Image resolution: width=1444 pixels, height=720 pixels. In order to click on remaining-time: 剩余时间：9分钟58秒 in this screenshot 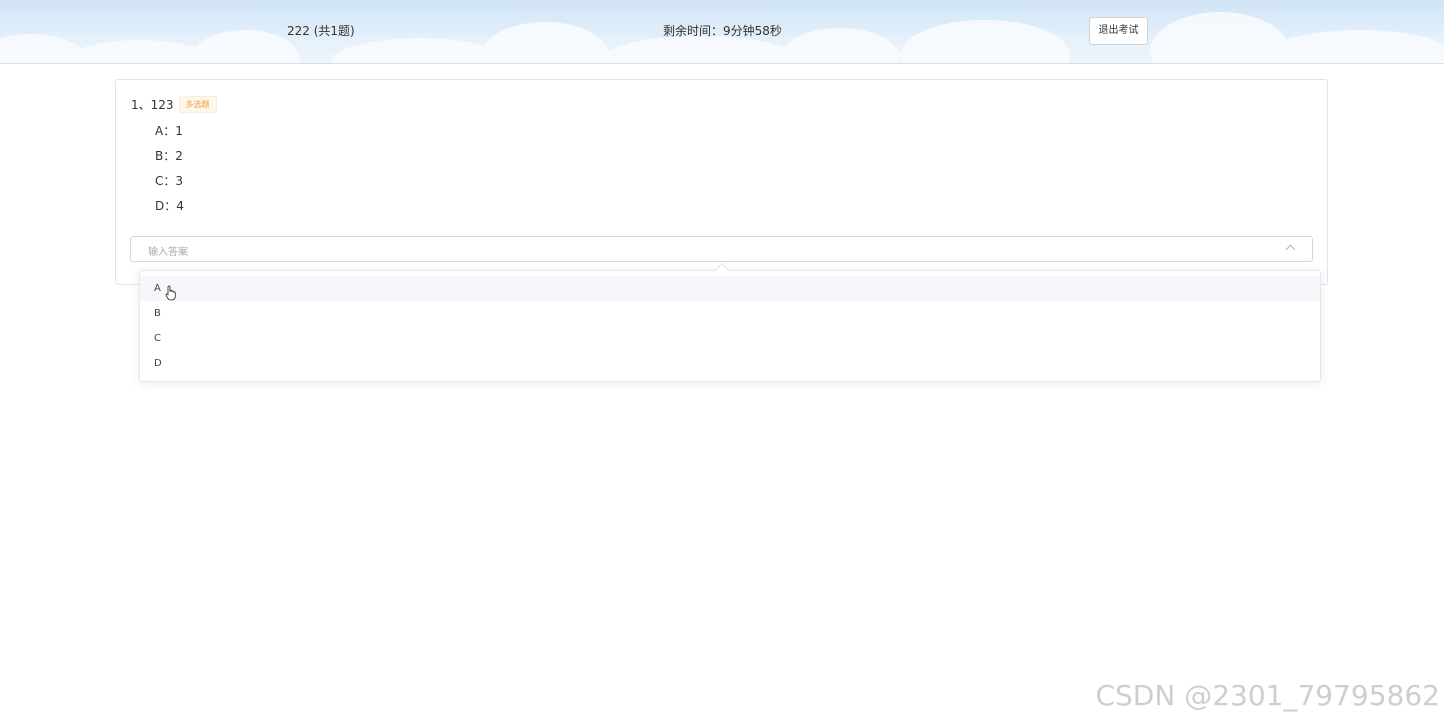, I will do `click(722, 31)`.